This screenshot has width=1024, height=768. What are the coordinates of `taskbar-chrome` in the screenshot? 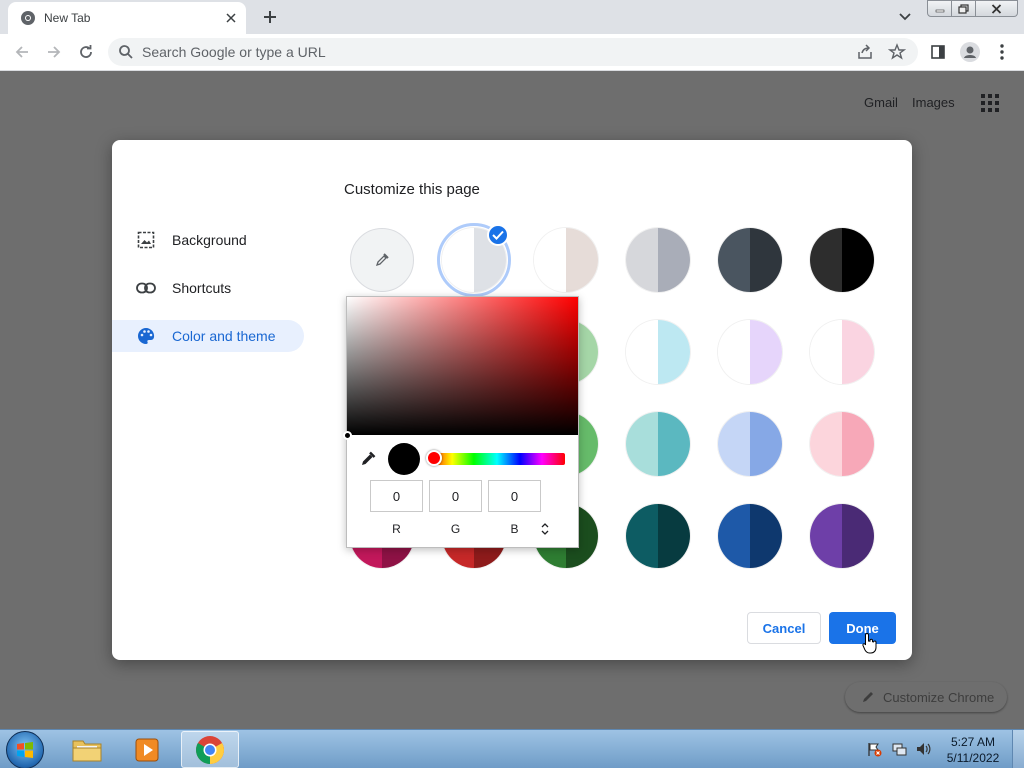 It's located at (210, 749).